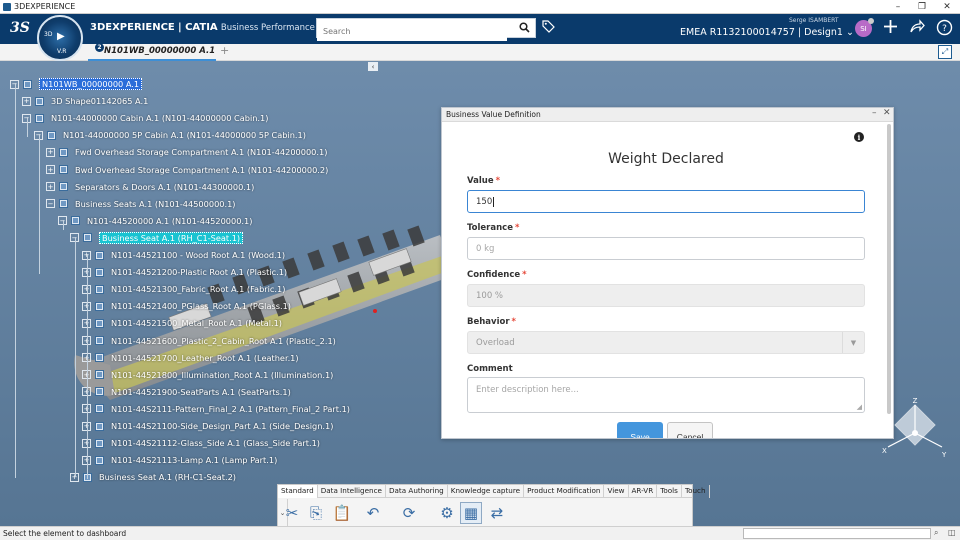 The height and width of the screenshot is (540, 960). What do you see at coordinates (447, 513) in the screenshot?
I see `edit-values-icon: ⚙` at bounding box center [447, 513].